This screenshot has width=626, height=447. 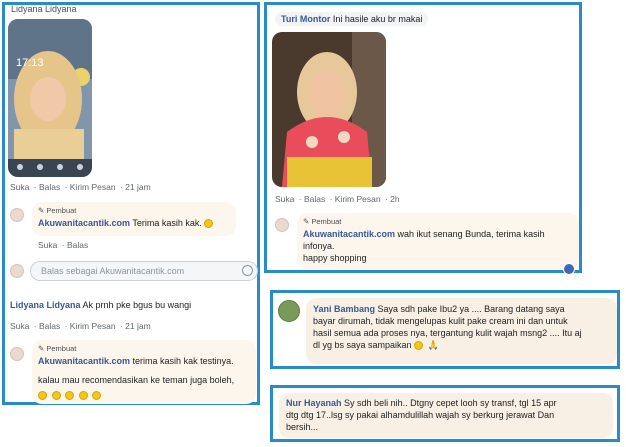 I want to click on reply-text: wah ikut senang Bunda, terima kasih, so click(x=471, y=234).